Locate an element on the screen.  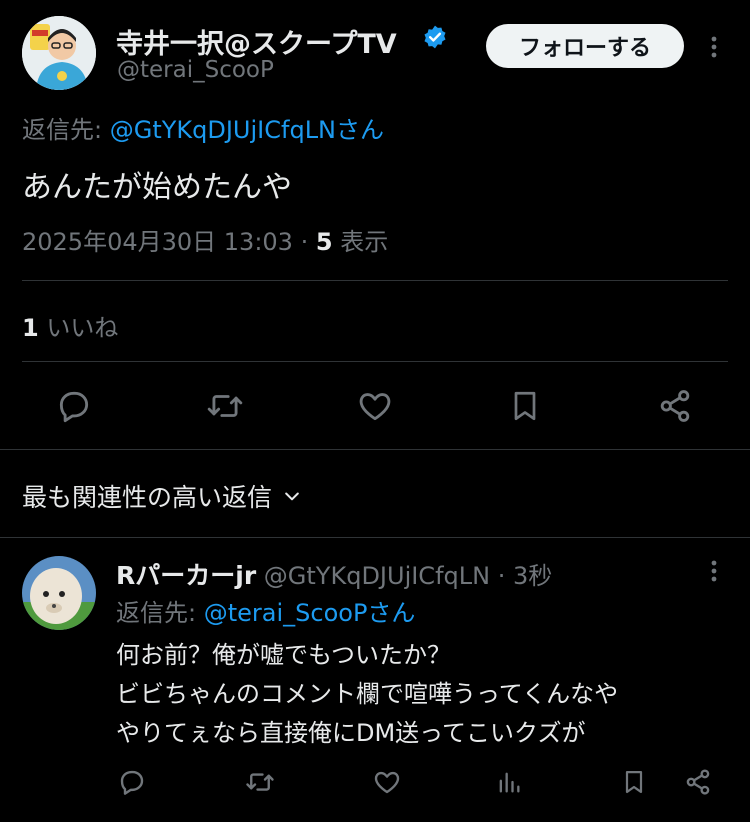
chevron-down-icon is located at coordinates (292, 496).